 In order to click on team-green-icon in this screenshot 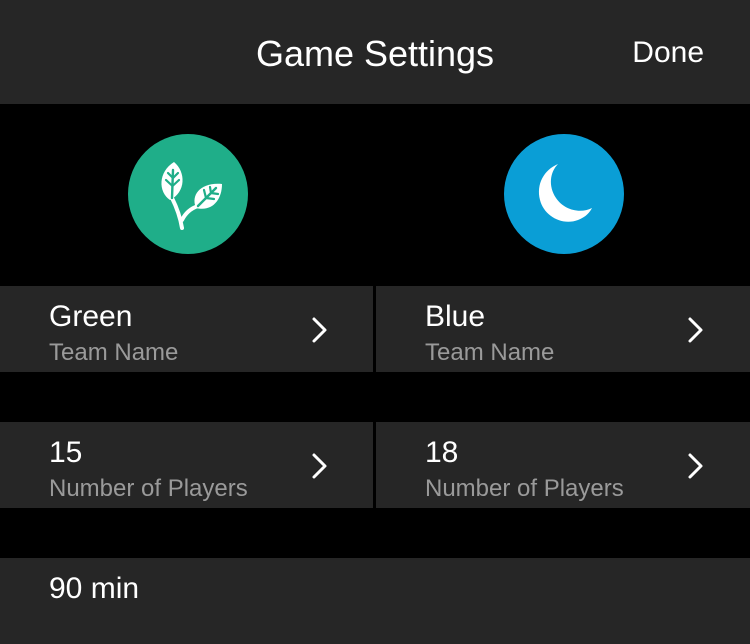, I will do `click(188, 194)`.